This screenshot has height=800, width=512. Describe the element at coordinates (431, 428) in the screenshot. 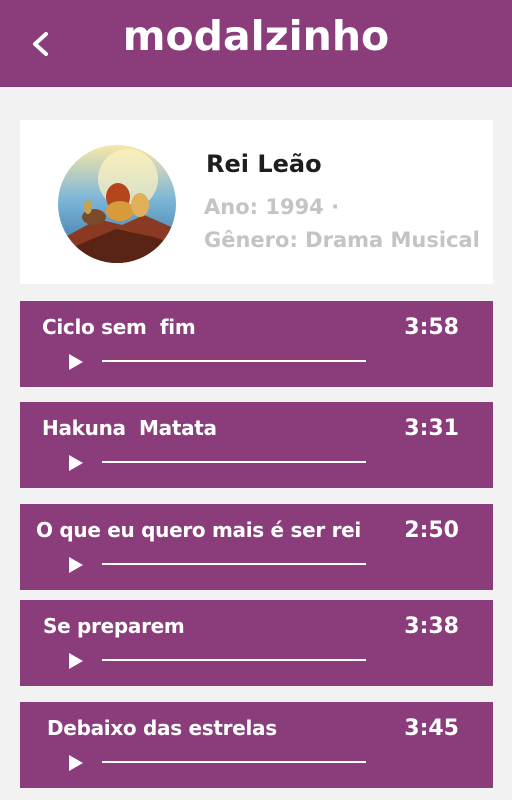

I see `track-duration: 3:31` at that location.